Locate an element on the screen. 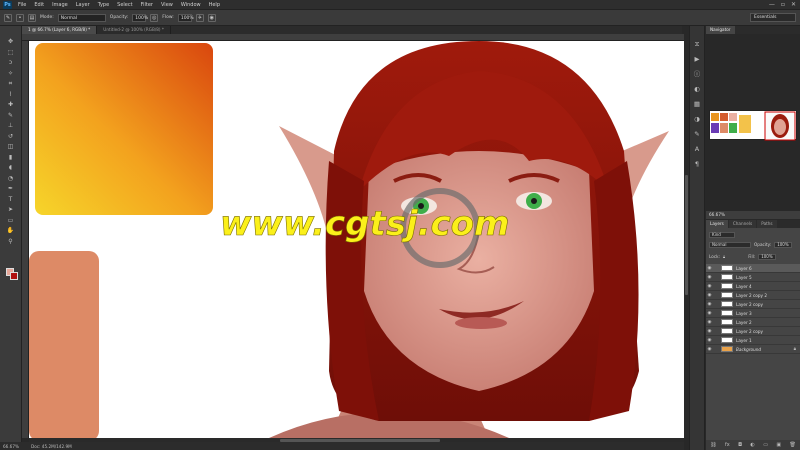 The width and height of the screenshot is (800, 450). brush-presets-icon: ✎ is located at coordinates (697, 134).